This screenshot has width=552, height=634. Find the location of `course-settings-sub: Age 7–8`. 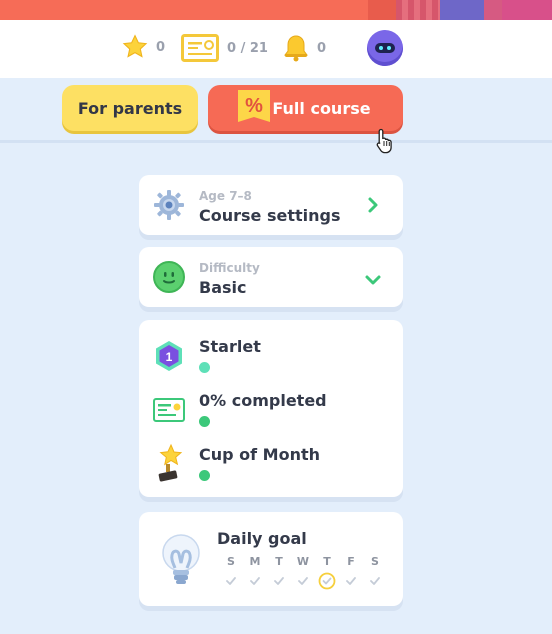

course-settings-sub: Age 7–8 is located at coordinates (225, 196).